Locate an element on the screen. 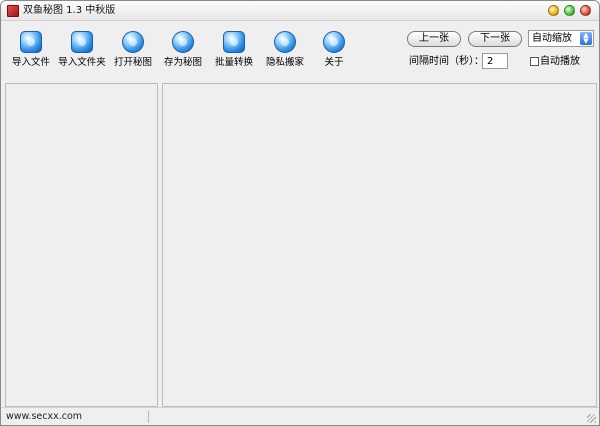 This screenshot has height=426, width=600. save-secret-image-button: 存为秘图 is located at coordinates (183, 50).